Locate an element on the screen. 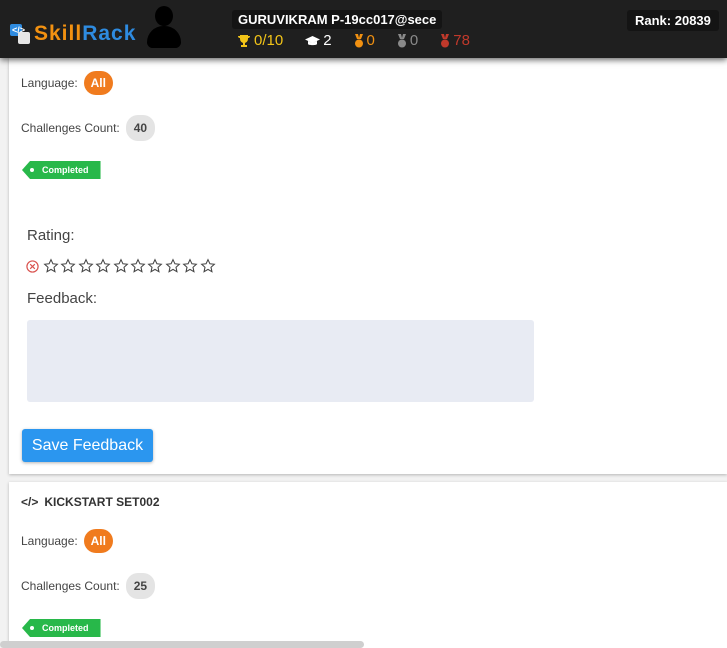  language-label-2: Language: is located at coordinates (49, 541).